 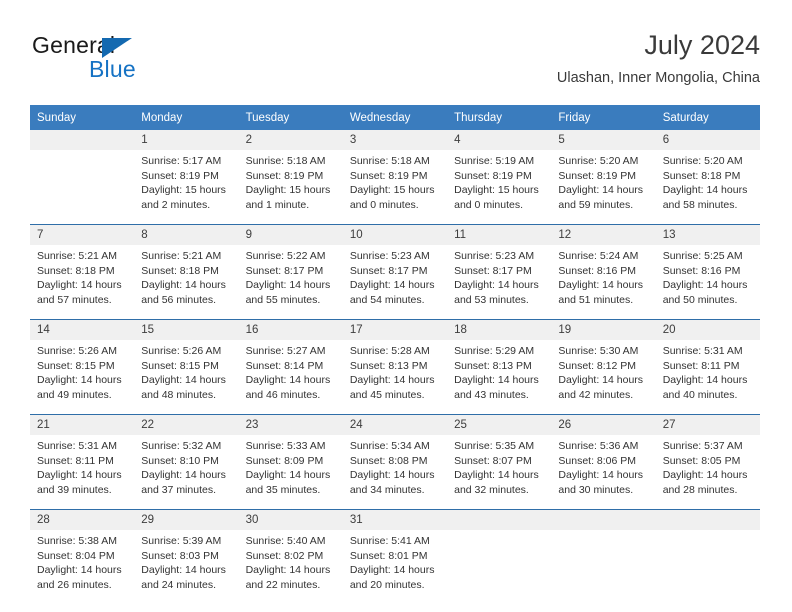 I want to click on day-detail-line: Sunset: 8:15 PM, so click(x=180, y=365).